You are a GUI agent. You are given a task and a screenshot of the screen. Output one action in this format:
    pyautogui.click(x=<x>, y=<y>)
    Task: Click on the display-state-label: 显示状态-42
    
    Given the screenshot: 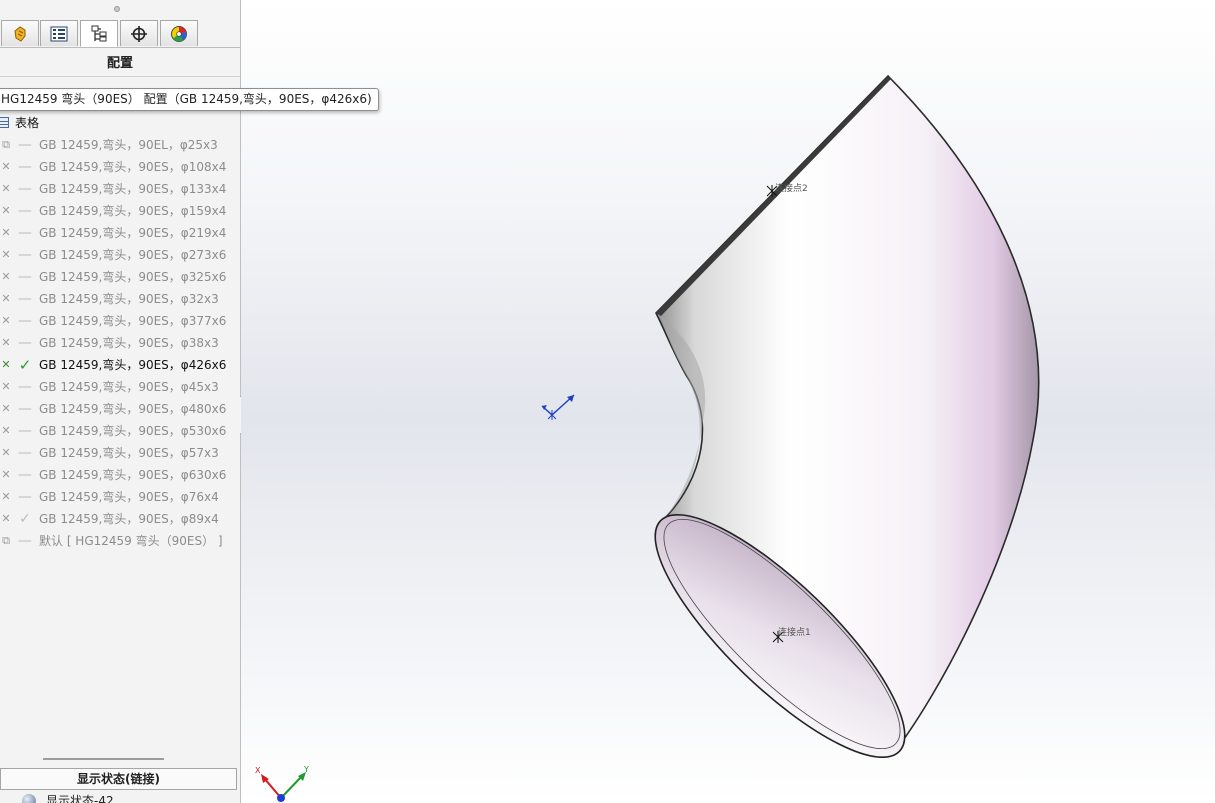 What is the action you would take?
    pyautogui.click(x=80, y=798)
    